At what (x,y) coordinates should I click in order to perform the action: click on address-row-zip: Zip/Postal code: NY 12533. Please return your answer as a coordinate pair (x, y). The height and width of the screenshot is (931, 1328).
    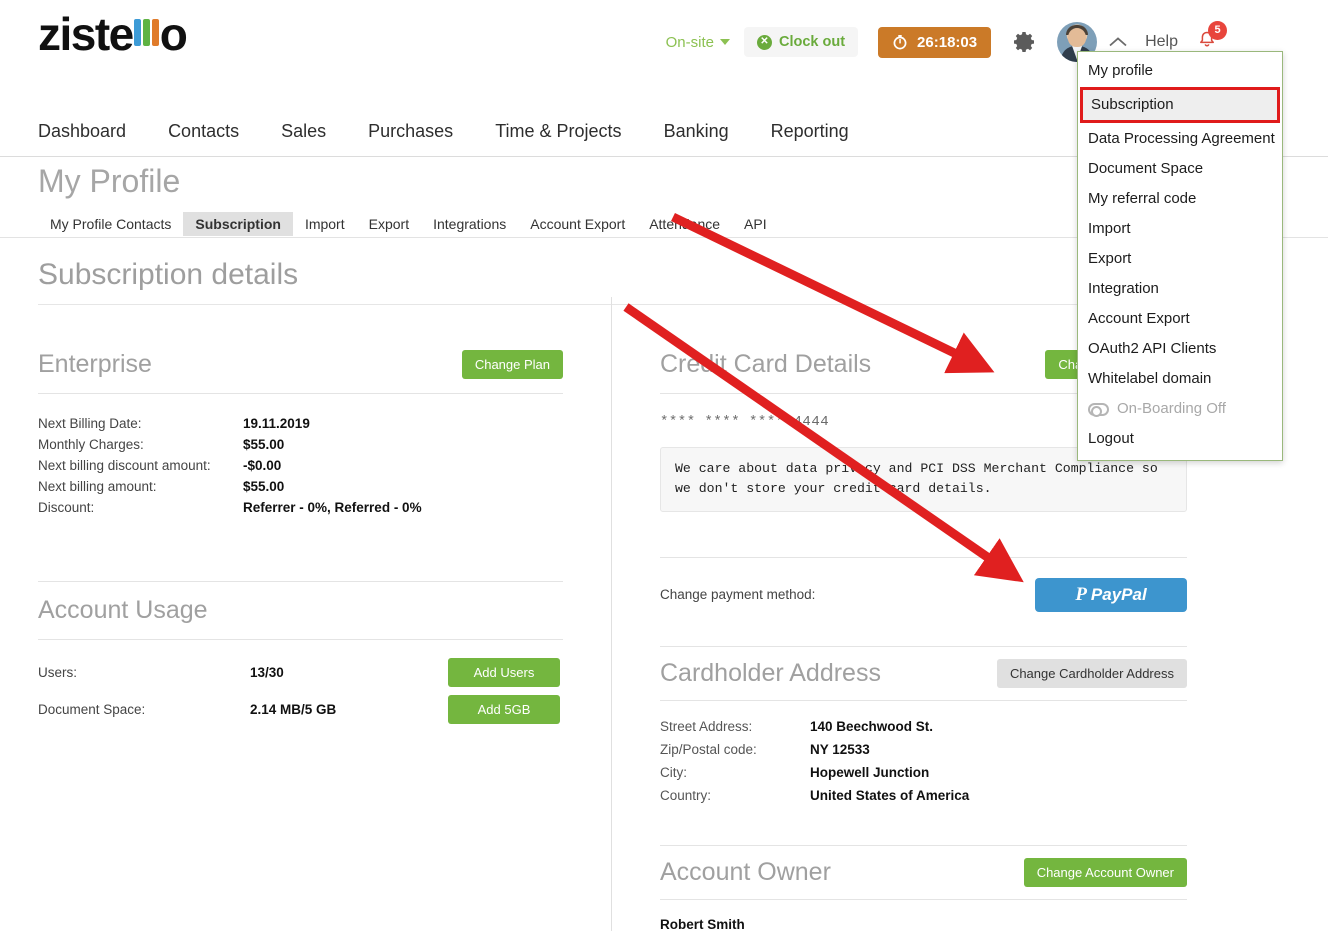
    Looking at the image, I should click on (923, 749).